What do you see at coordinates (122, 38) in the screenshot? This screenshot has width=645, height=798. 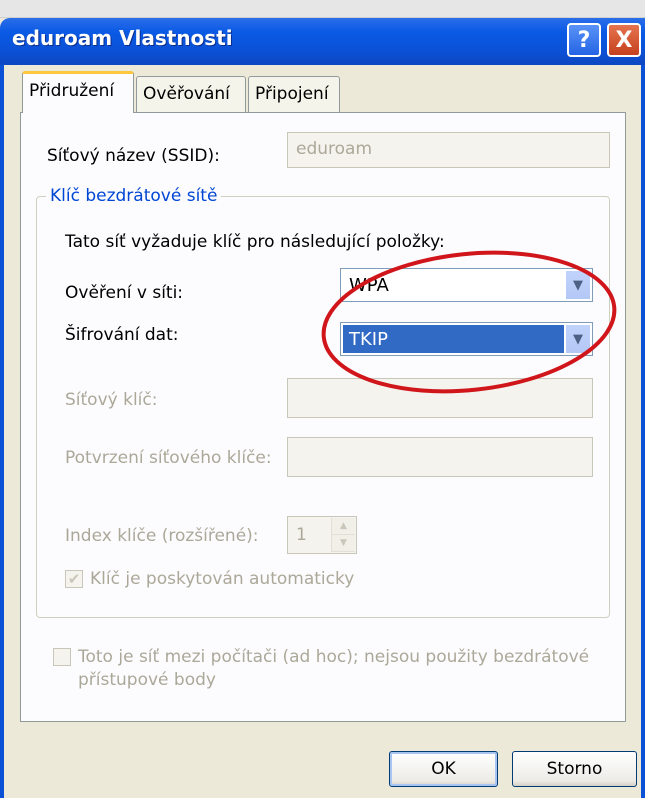 I see `window-title: eduroam Vlastnosti` at bounding box center [122, 38].